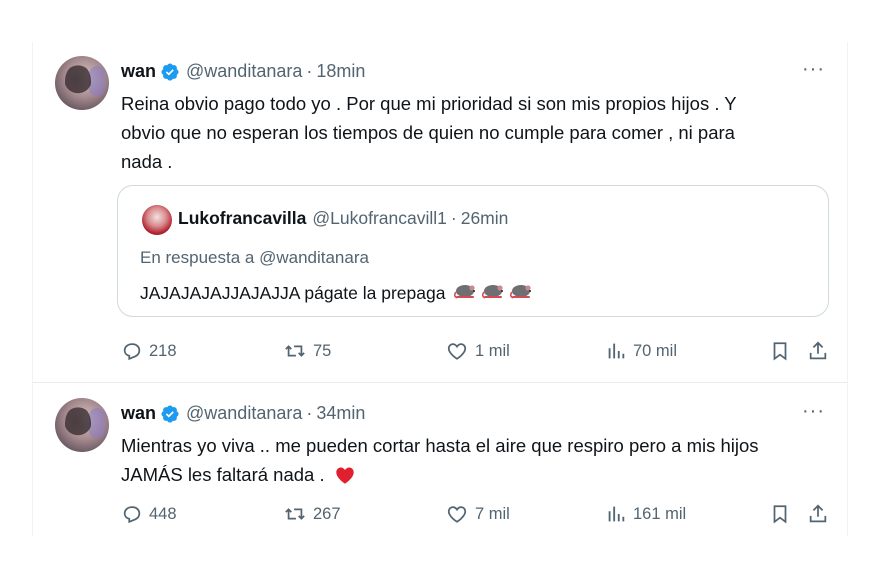  What do you see at coordinates (345, 475) in the screenshot?
I see `red-heart-icon` at bounding box center [345, 475].